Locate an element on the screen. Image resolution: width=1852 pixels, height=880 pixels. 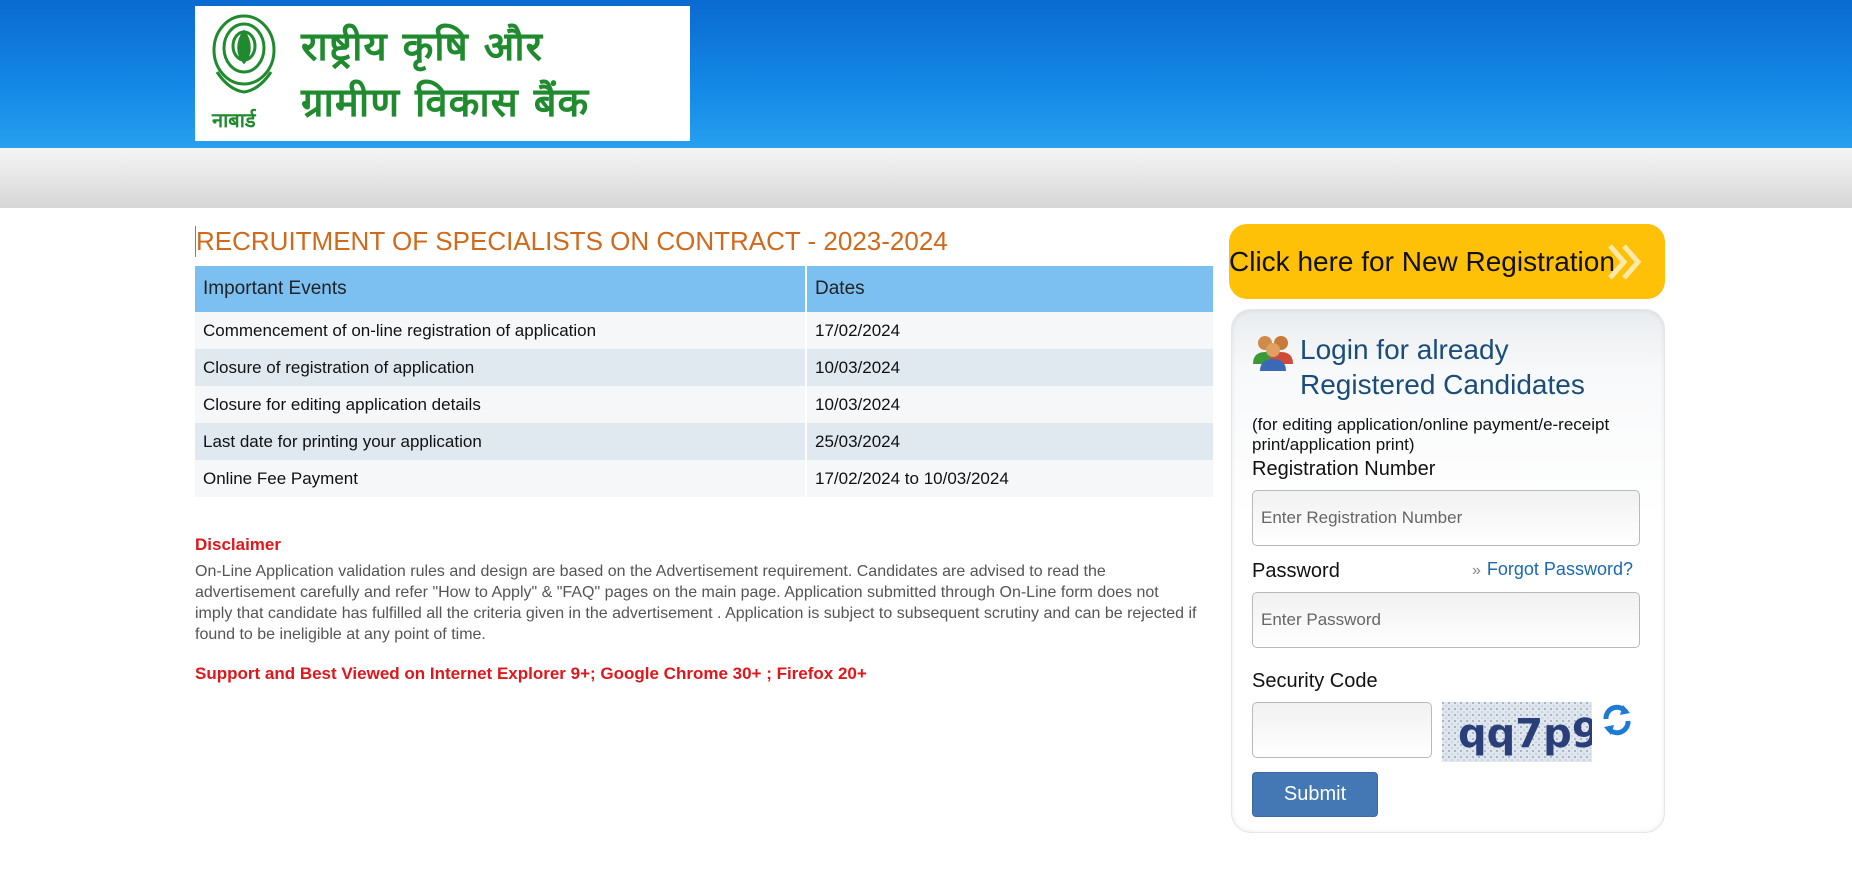
column-header-dates: Dates is located at coordinates (1010, 289).